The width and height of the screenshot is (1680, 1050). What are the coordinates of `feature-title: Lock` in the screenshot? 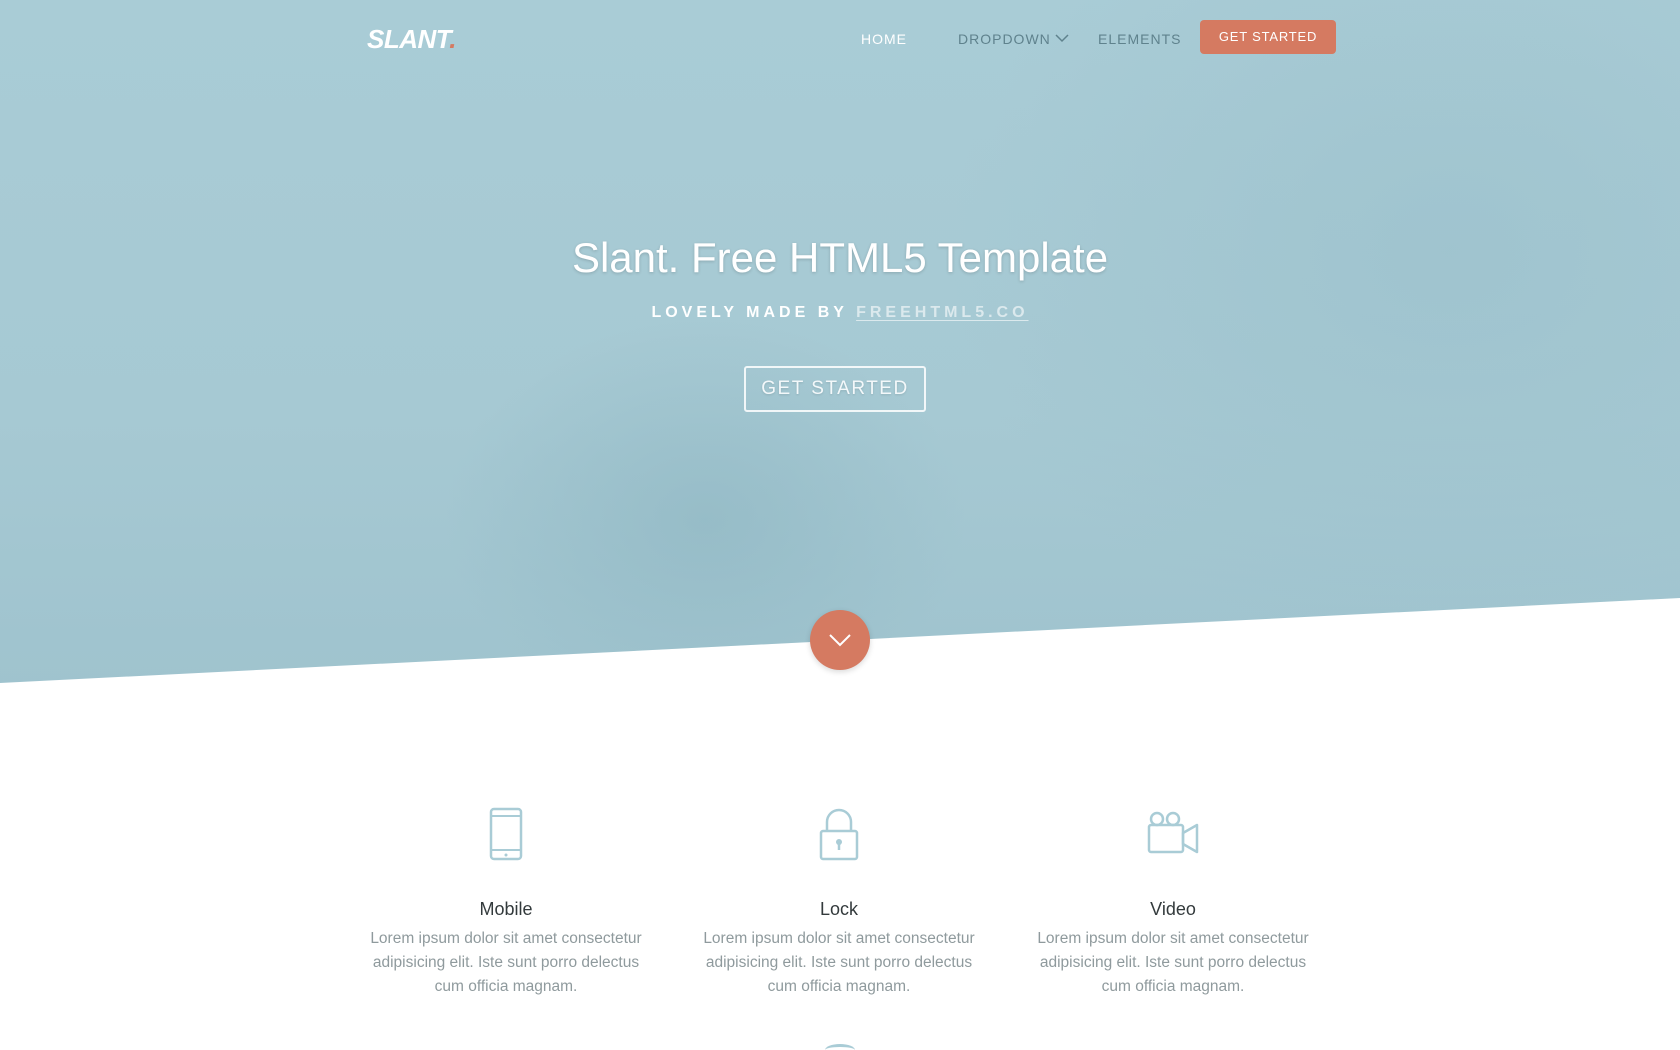 It's located at (839, 909).